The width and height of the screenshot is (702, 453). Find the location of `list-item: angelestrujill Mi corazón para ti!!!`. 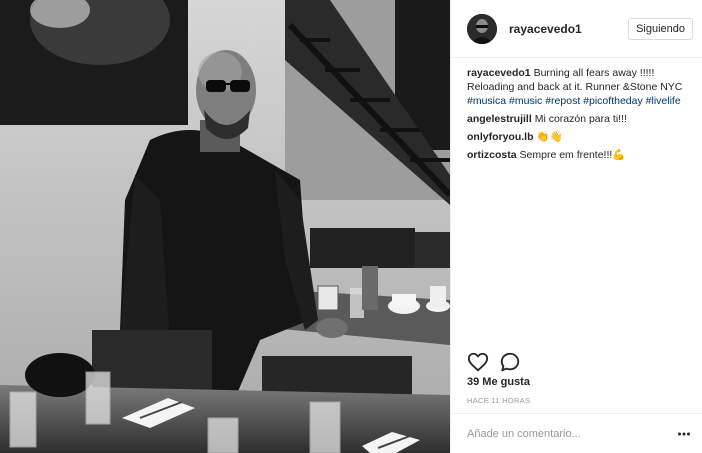

list-item: angelestrujill Mi corazón para ti!!! is located at coordinates (580, 119).